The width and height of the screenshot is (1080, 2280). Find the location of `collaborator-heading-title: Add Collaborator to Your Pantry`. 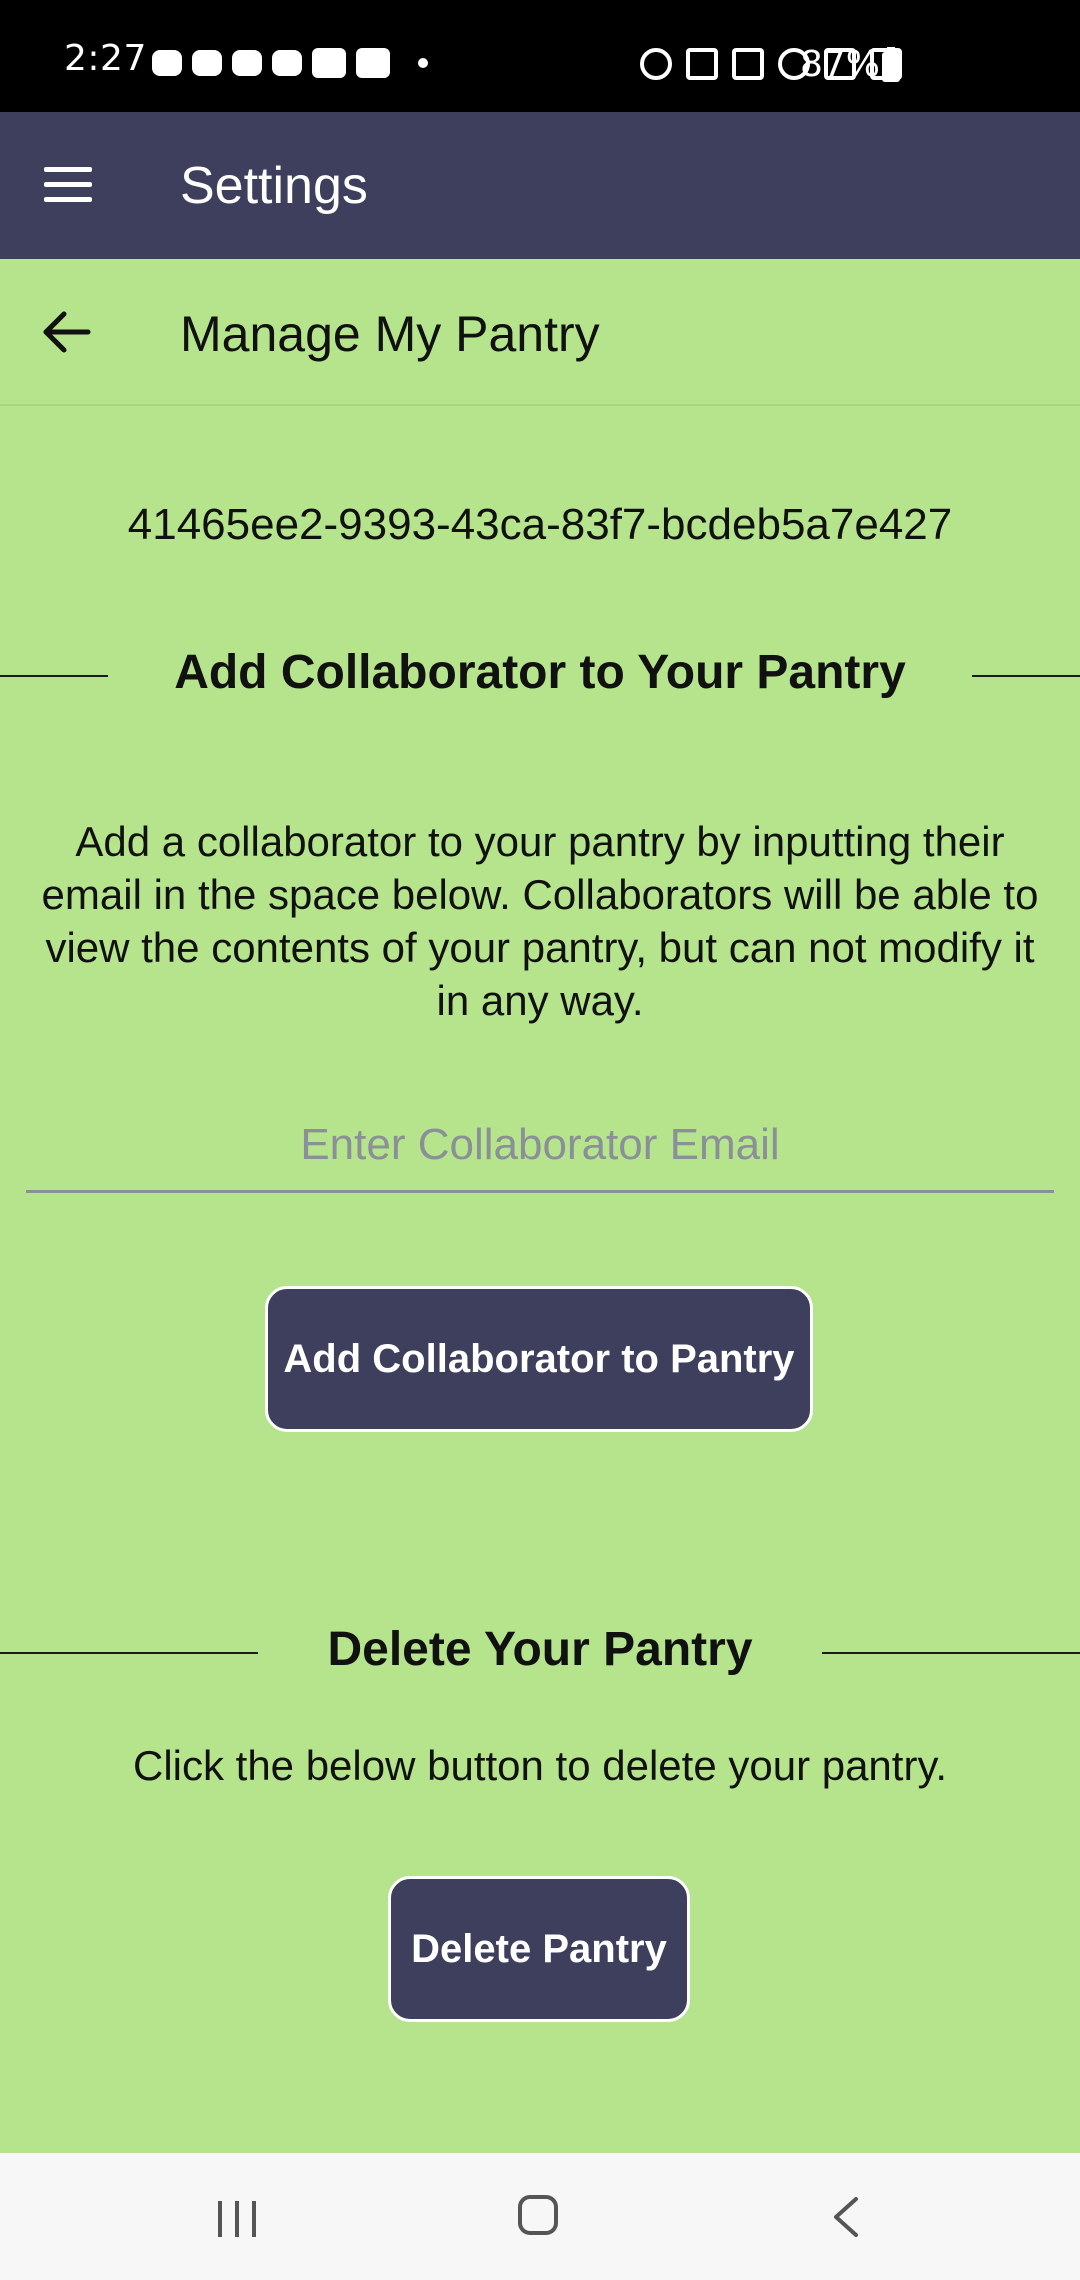

collaborator-heading-title: Add Collaborator to Your Pantry is located at coordinates (540, 672).